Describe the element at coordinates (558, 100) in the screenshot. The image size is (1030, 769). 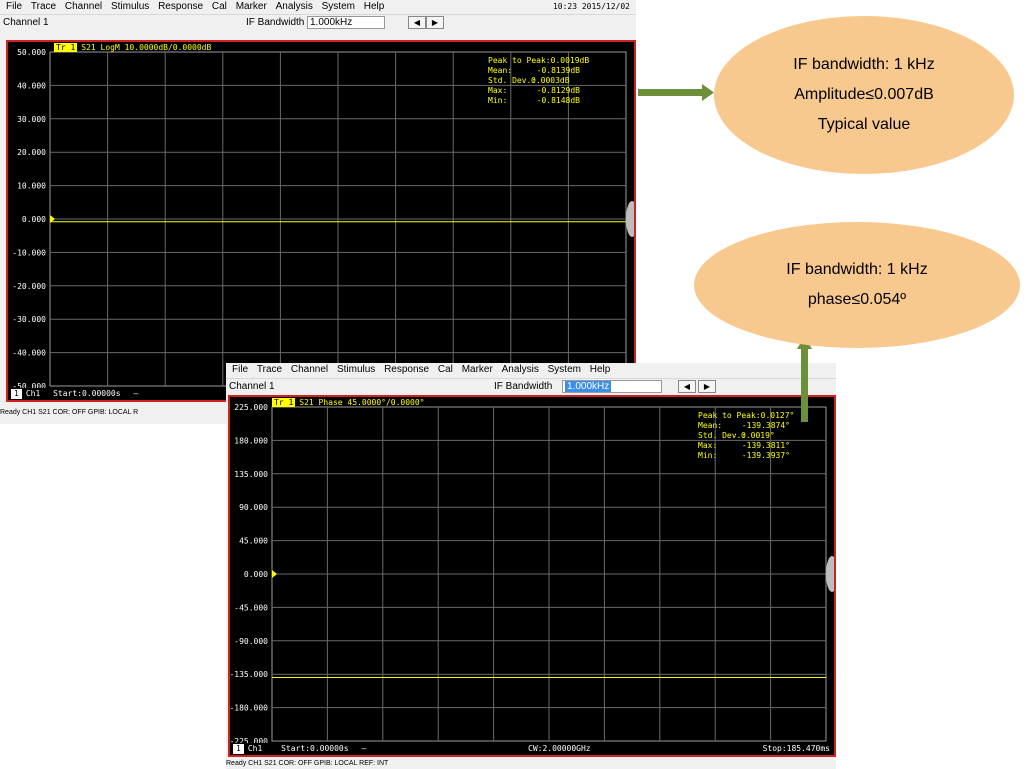
I see `stat-min-value: -0.8148dB` at that location.